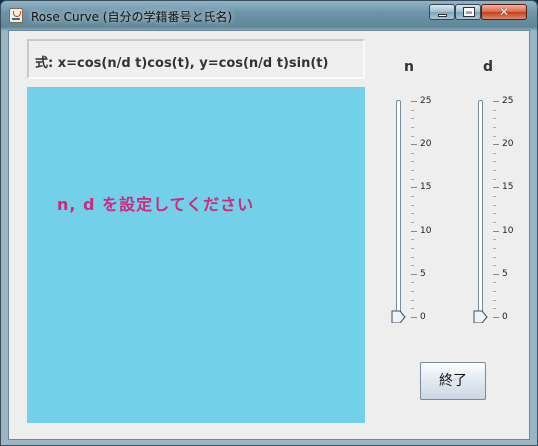 This screenshot has height=446, width=538. I want to click on title-bar: Rose Curve (自分の学籍番号と氏名) ✕, so click(269, 15).